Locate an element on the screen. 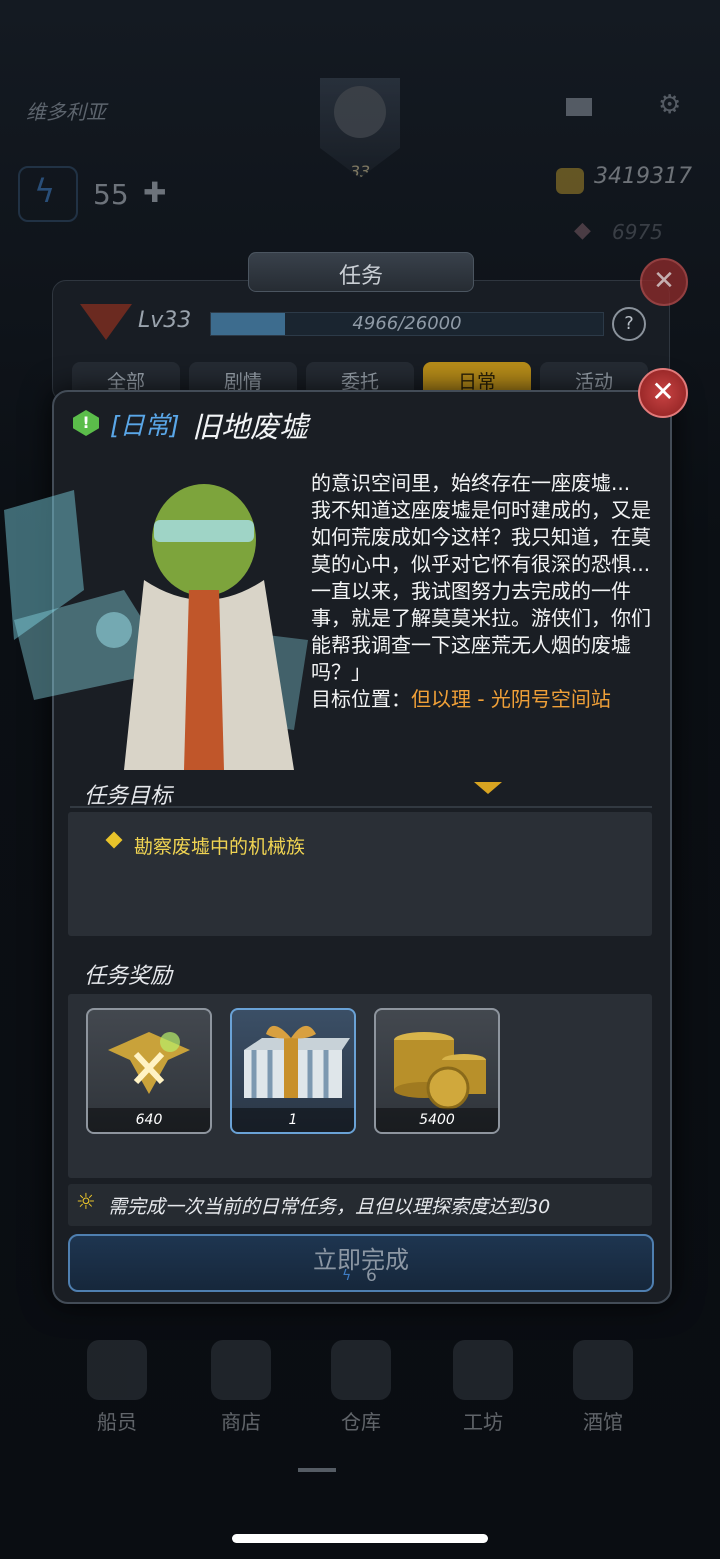 This screenshot has width=720, height=1559. objective-item: 勘察废墟中的机械族 is located at coordinates (220, 847).